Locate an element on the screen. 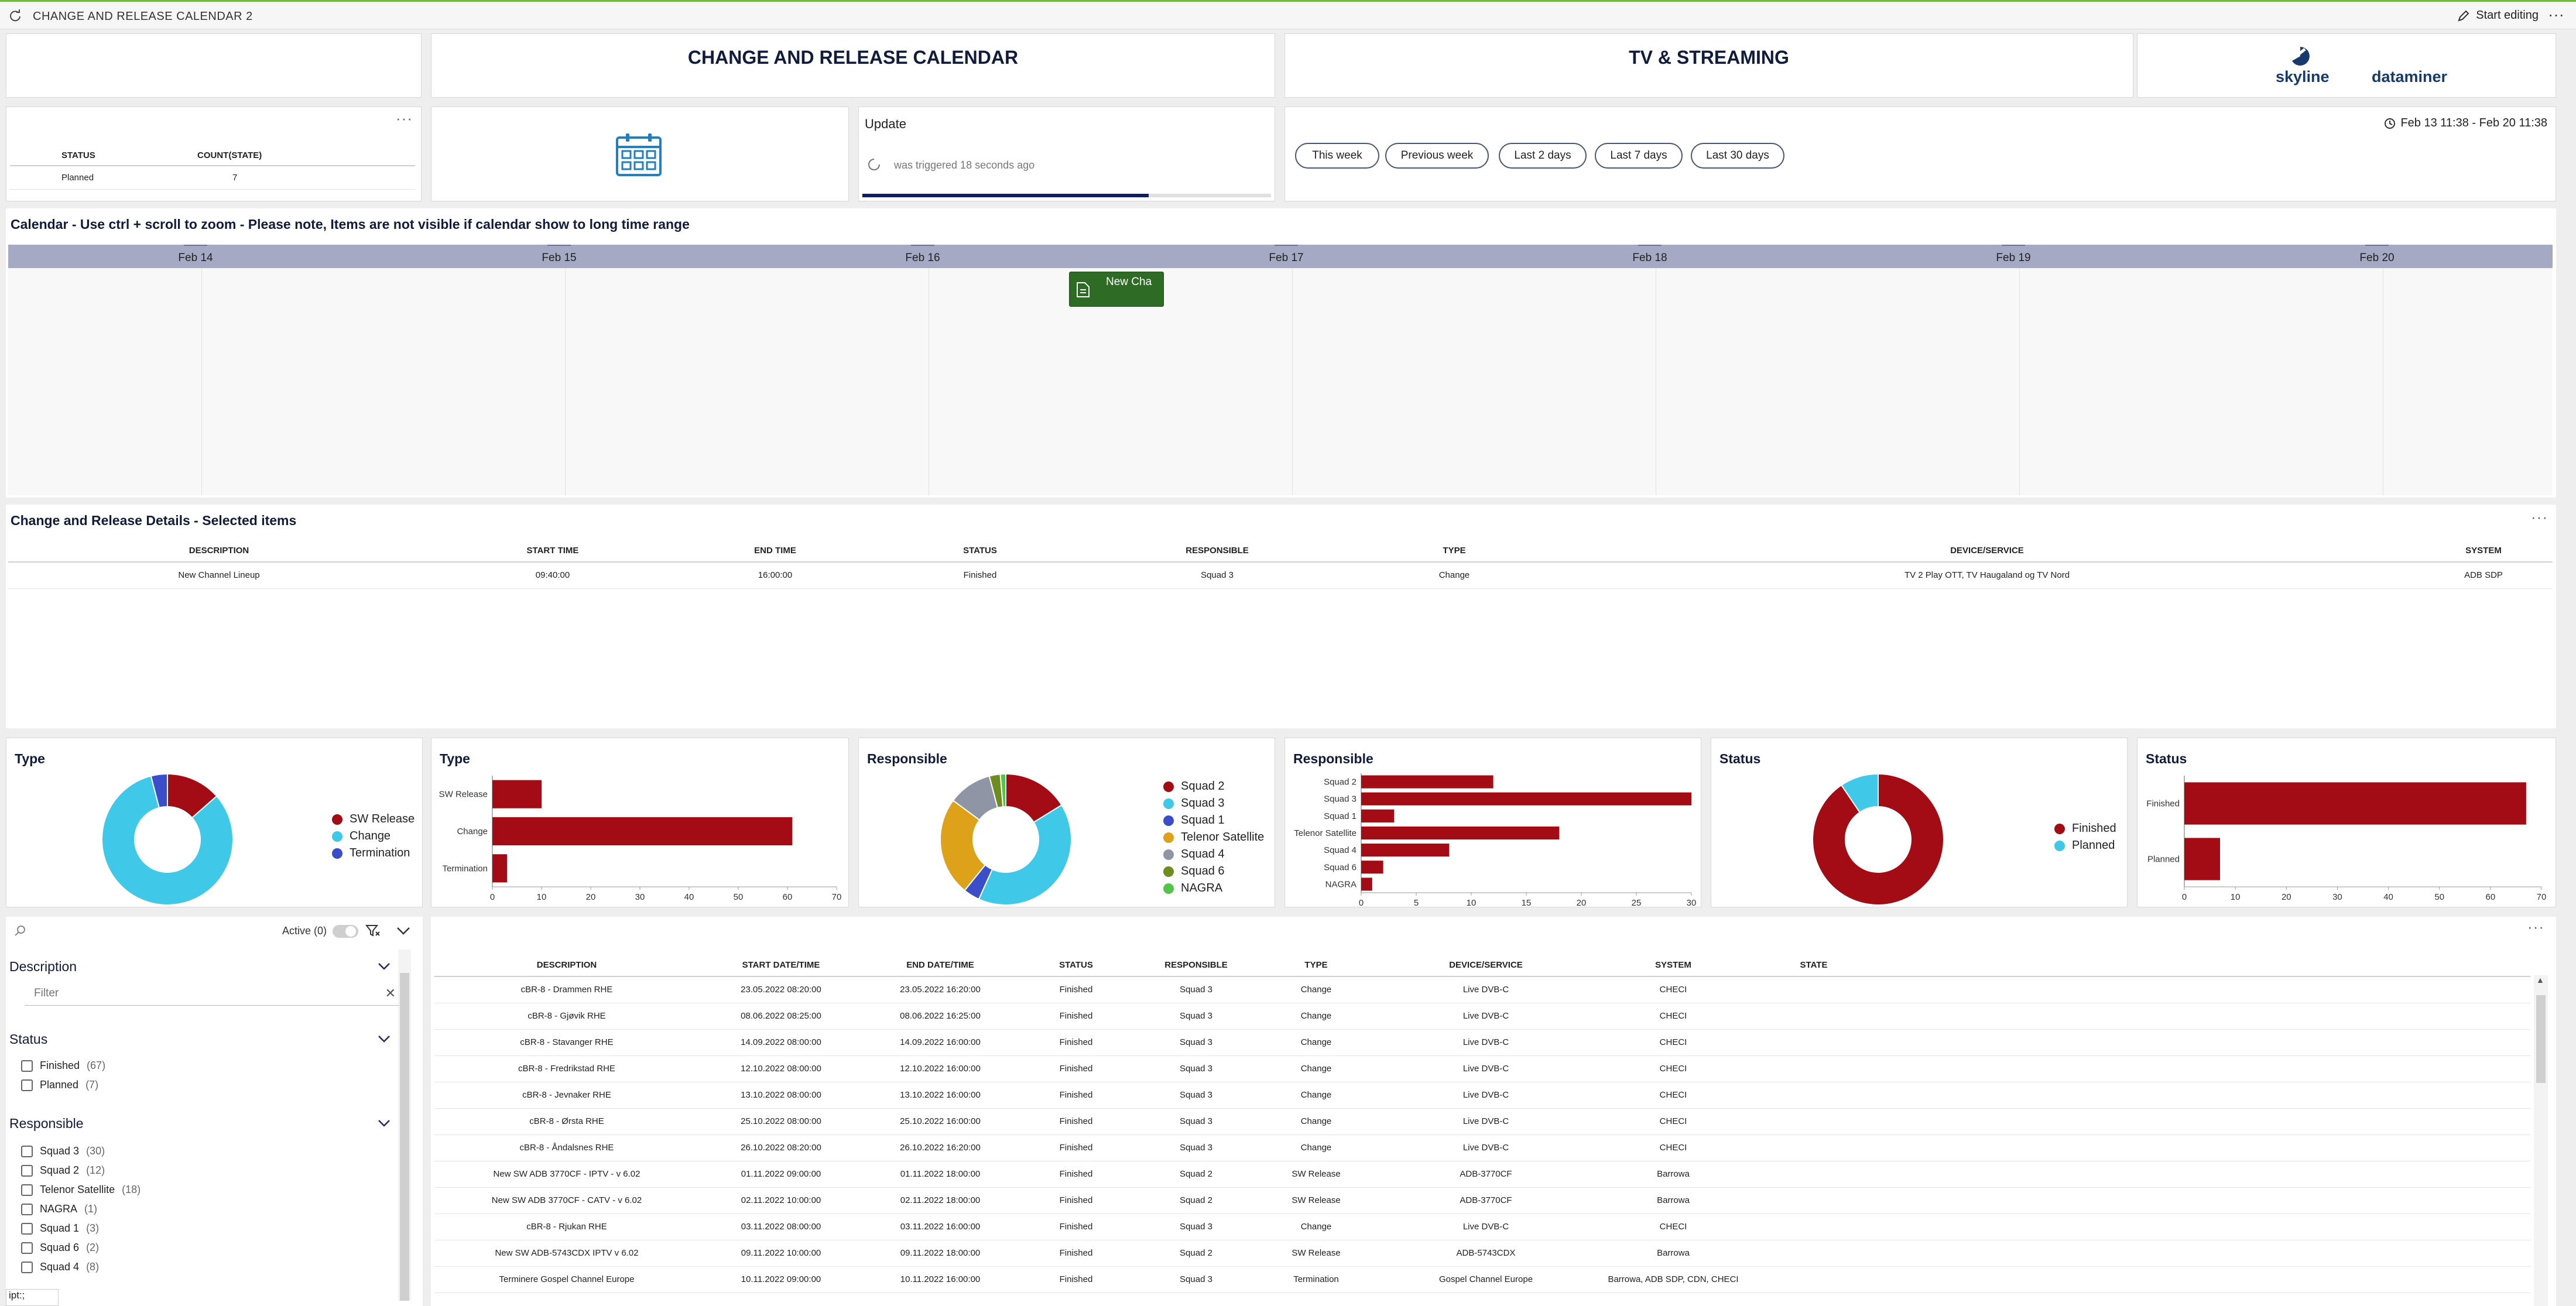 Image resolution: width=2576 pixels, height=1306 pixels. reload-icon is located at coordinates (15, 16).